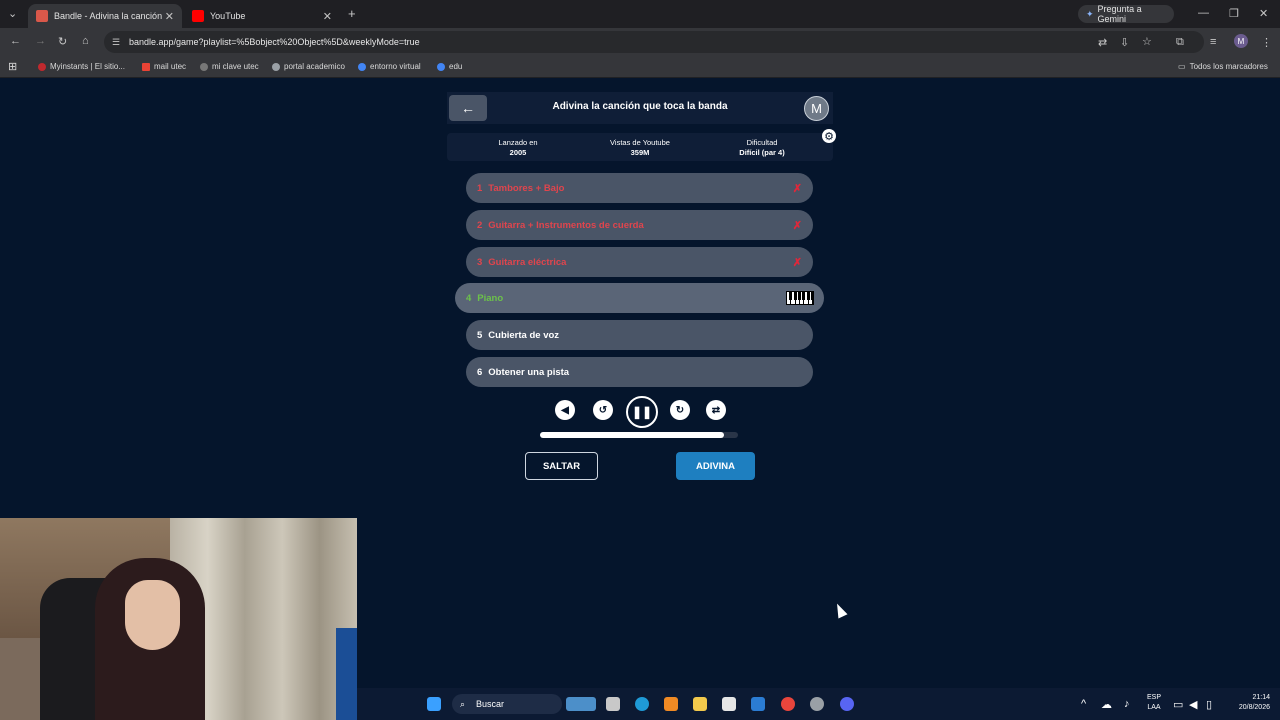 The width and height of the screenshot is (1280, 720). I want to click on install-icon: ⇩, so click(1124, 42).